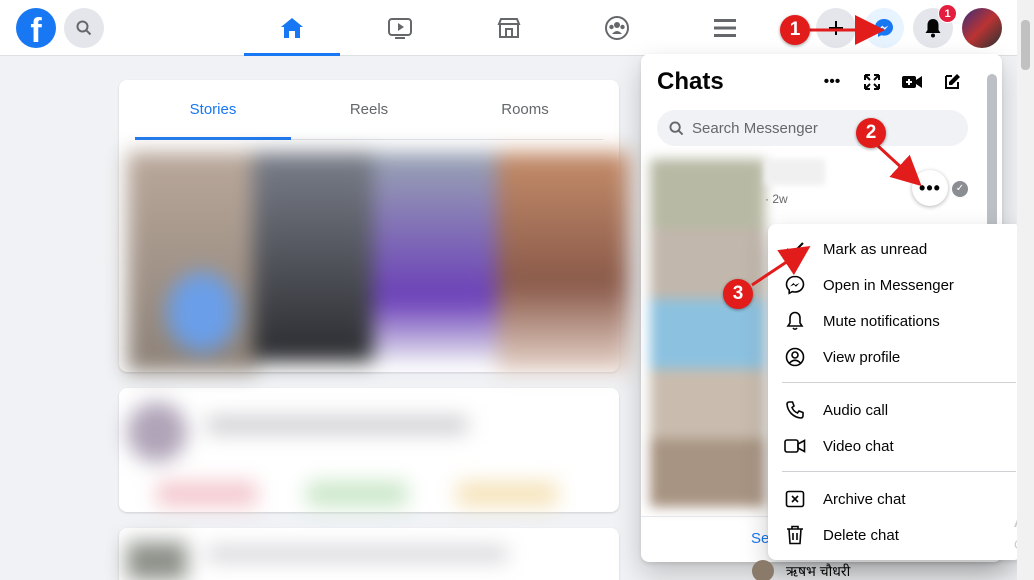 The width and height of the screenshot is (1034, 580). I want to click on page-scrollbar-thumb, so click(1025, 45).